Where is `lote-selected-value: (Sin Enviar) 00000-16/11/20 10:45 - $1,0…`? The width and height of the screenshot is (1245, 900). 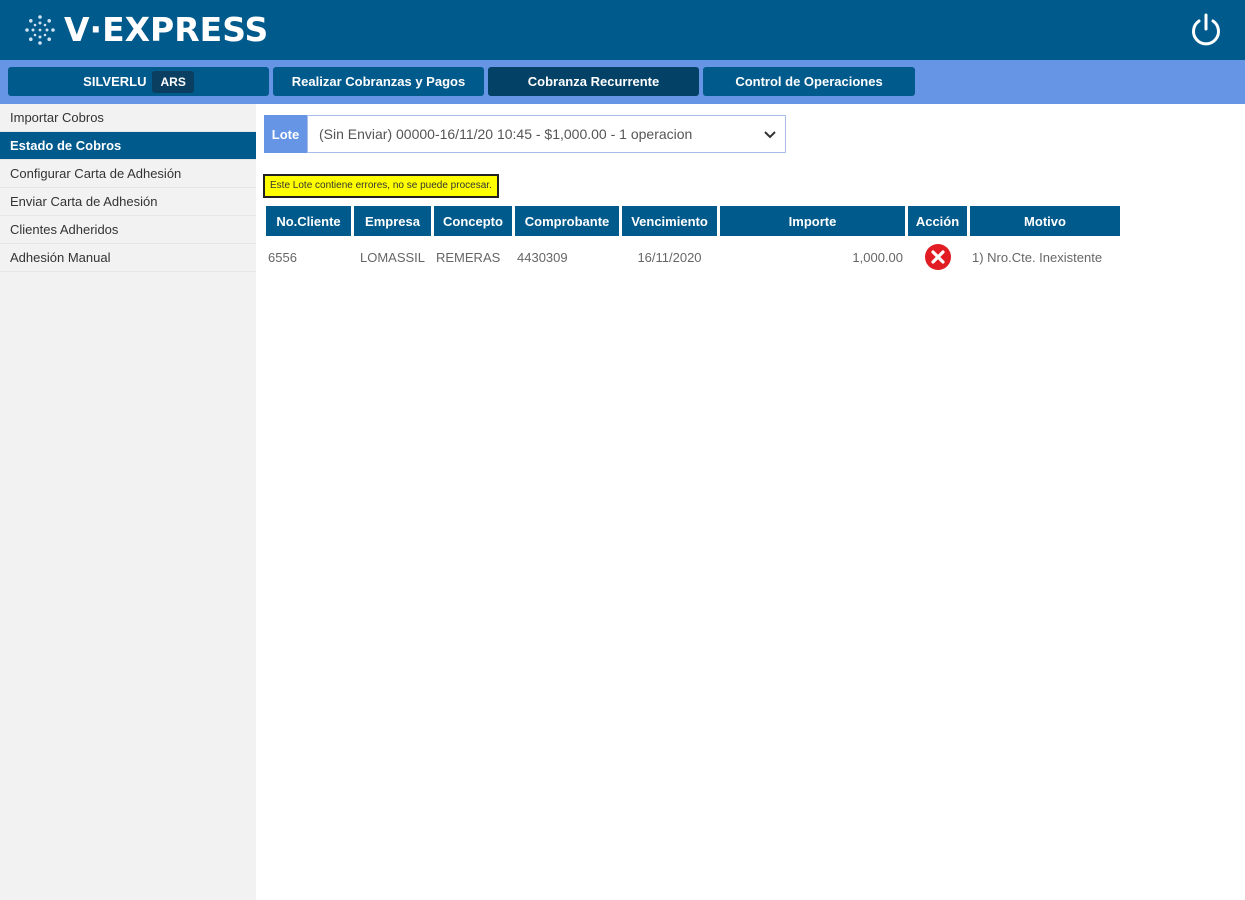
lote-selected-value: (Sin Enviar) 00000-16/11/20 10:45 - $1,0… is located at coordinates (506, 134).